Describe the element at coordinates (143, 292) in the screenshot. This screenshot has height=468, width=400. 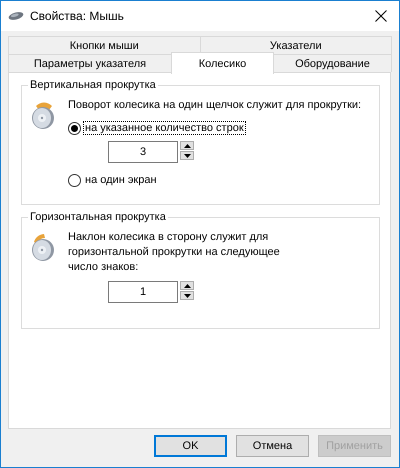
I see `number-field: 1` at that location.